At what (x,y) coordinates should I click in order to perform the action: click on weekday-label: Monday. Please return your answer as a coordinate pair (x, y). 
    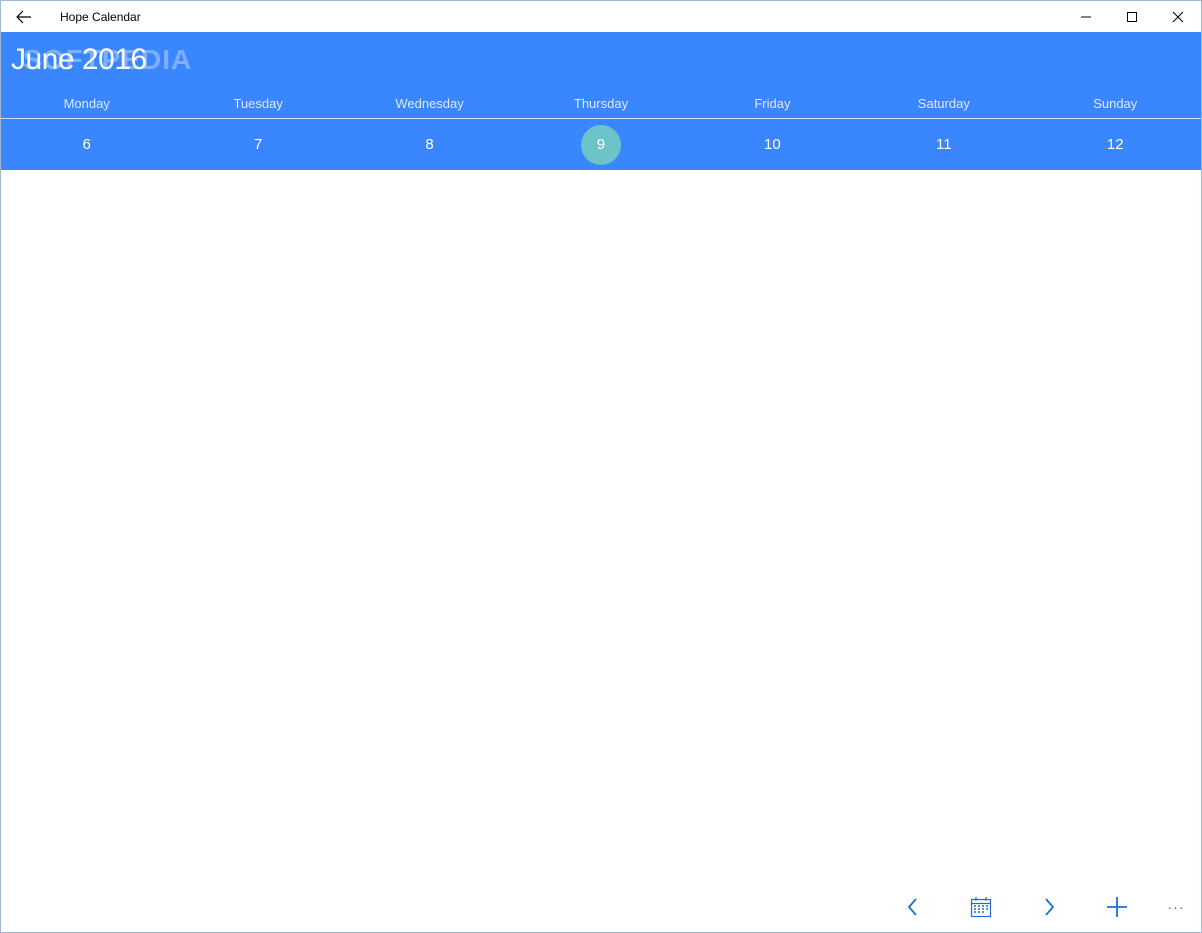
    Looking at the image, I should click on (86, 103).